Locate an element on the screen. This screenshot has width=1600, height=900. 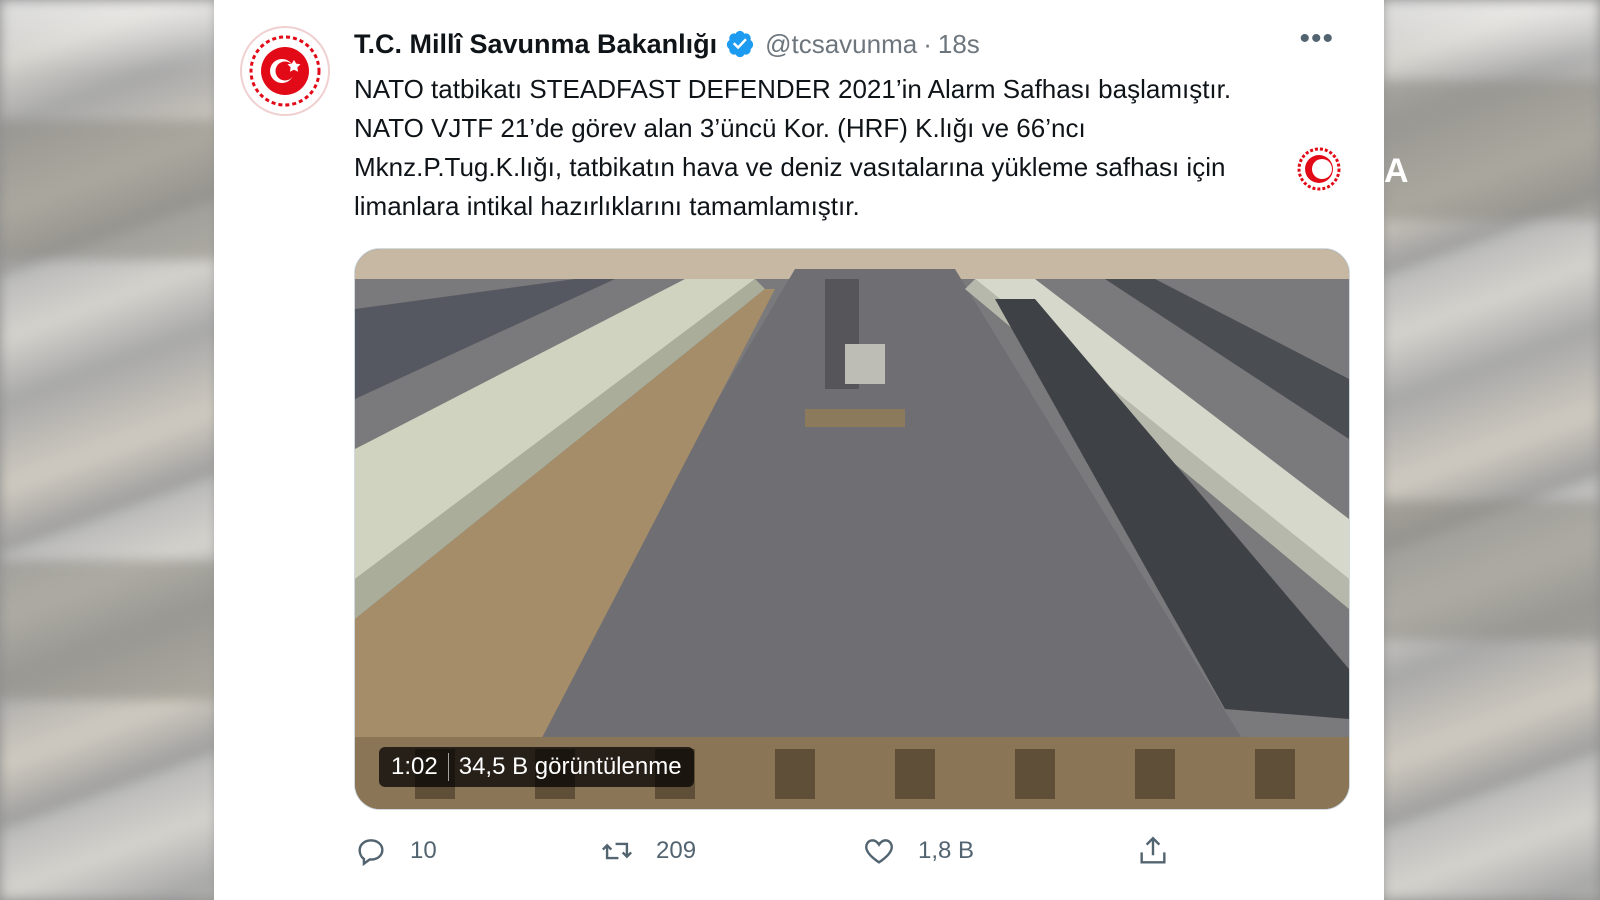
retweet-count: 209 is located at coordinates (676, 850).